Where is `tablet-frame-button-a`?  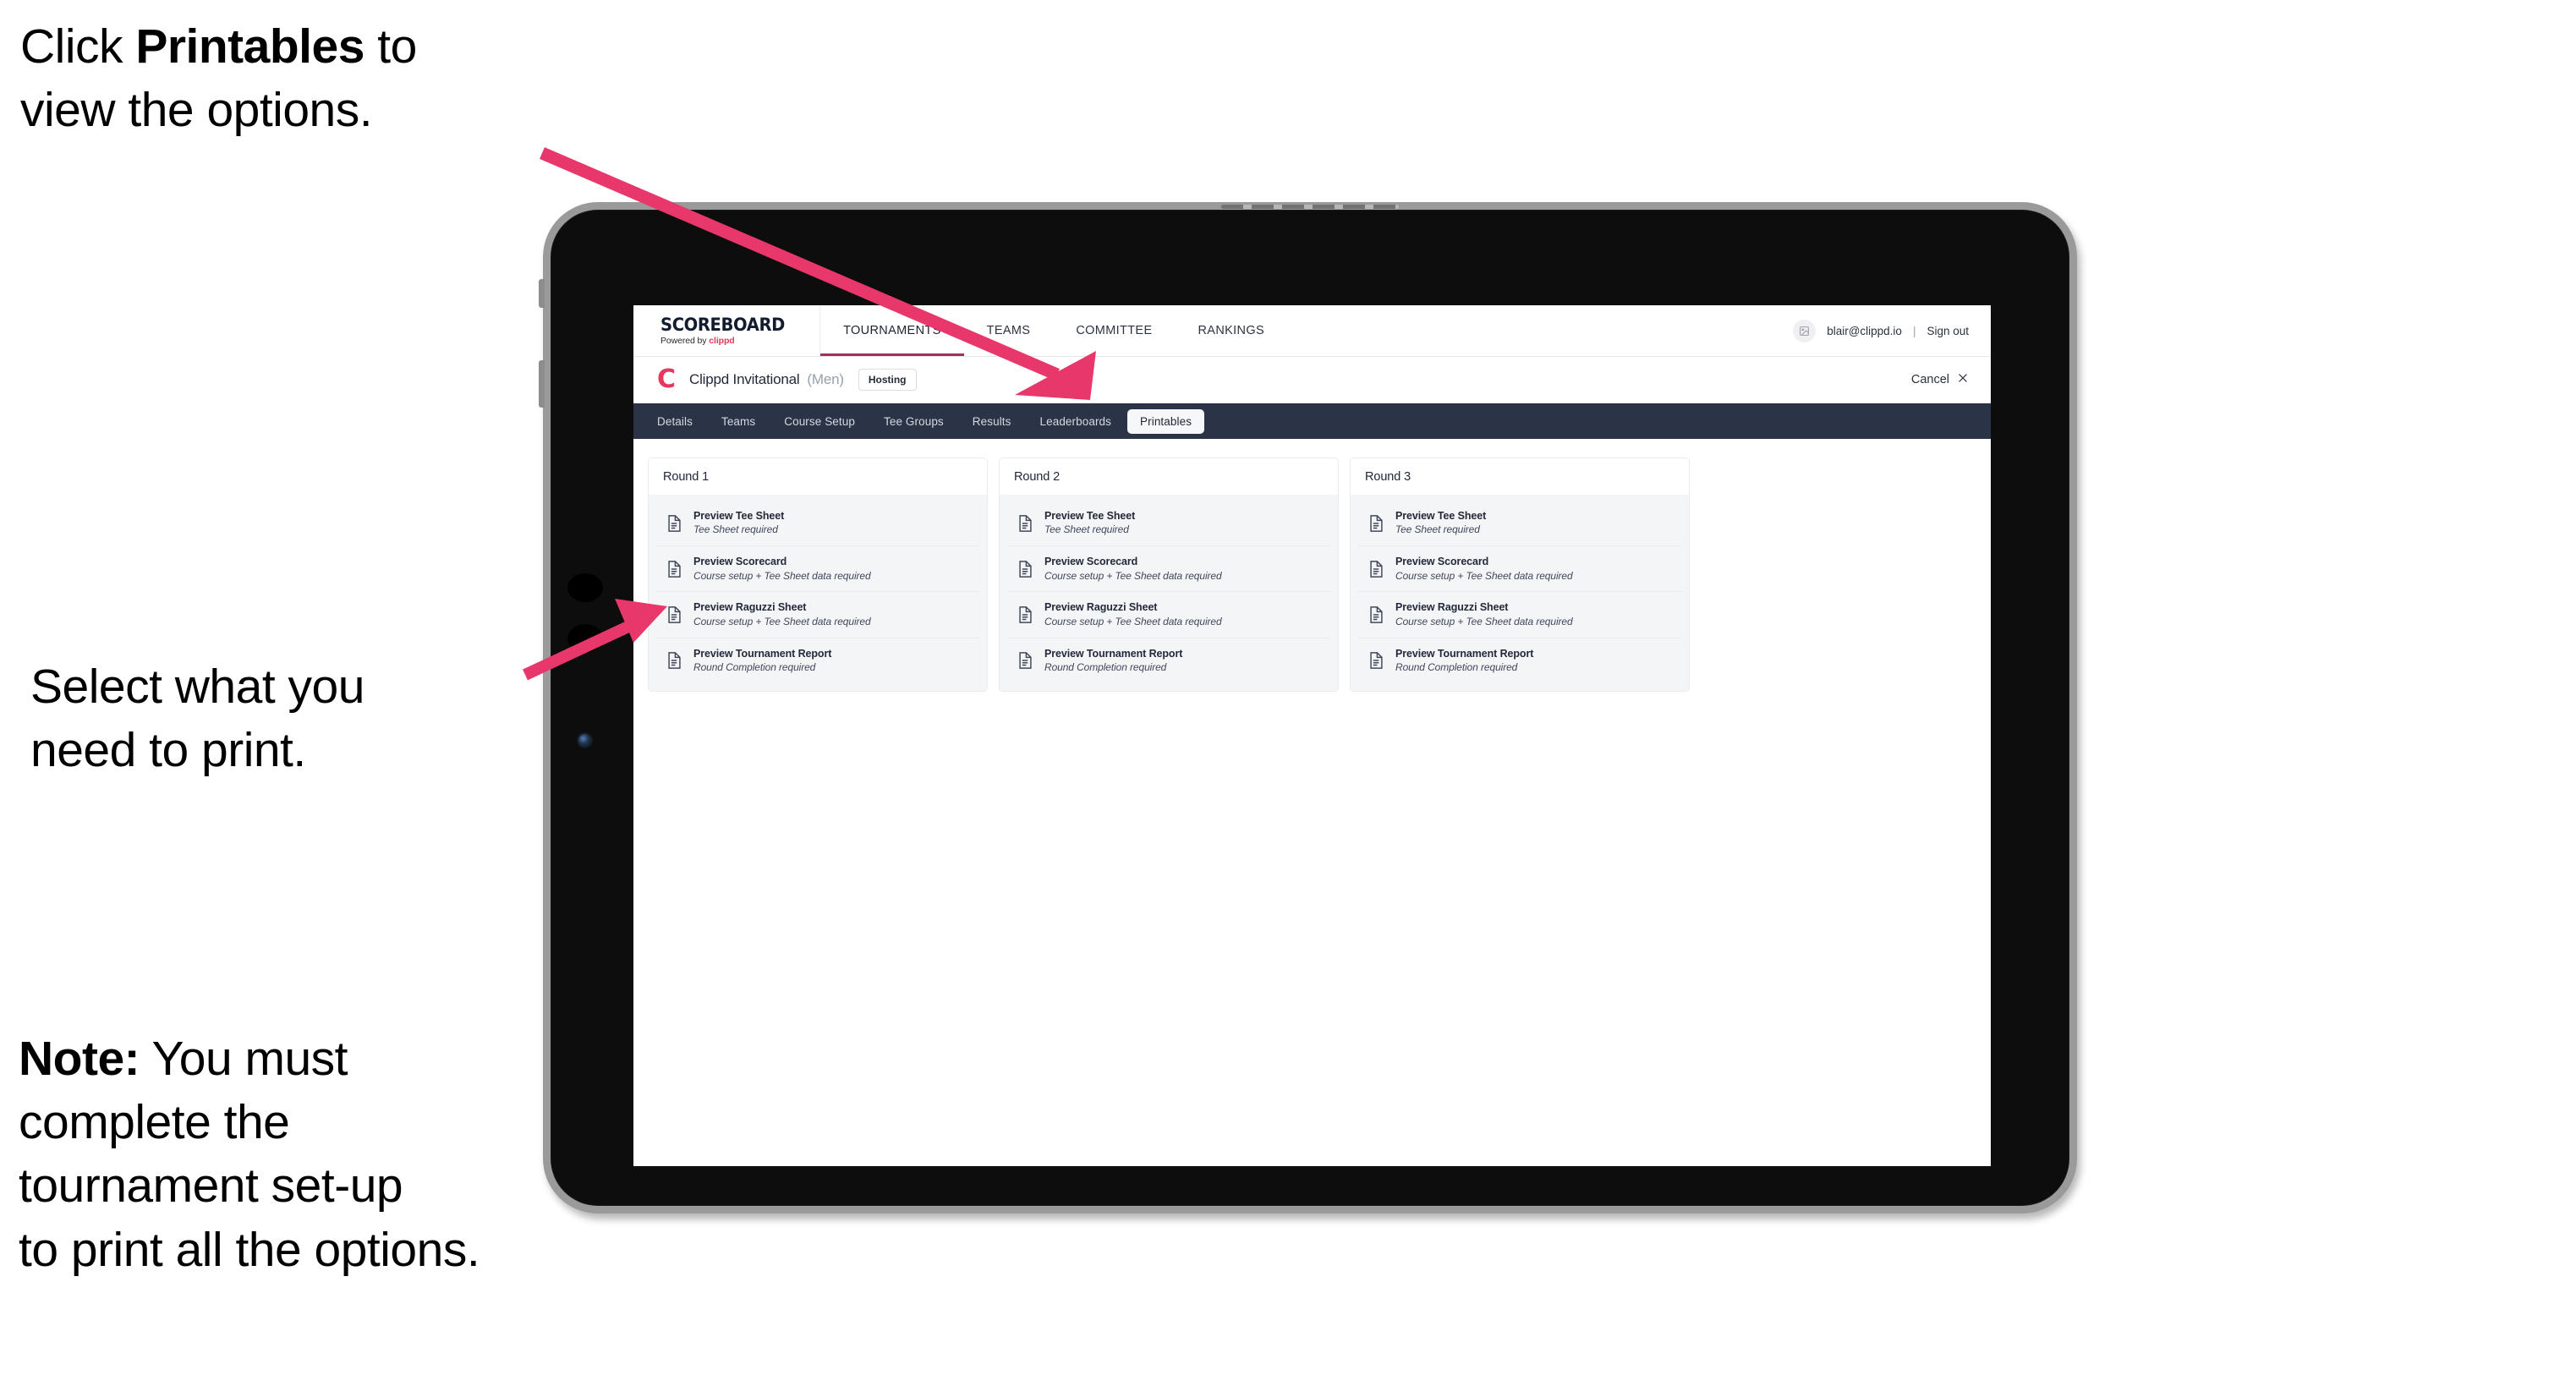
tablet-frame-button-a is located at coordinates (542, 293).